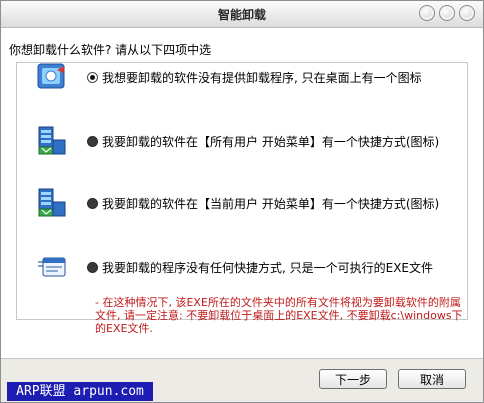 The height and width of the screenshot is (403, 484). I want to click on option-2-radio, so click(92, 141).